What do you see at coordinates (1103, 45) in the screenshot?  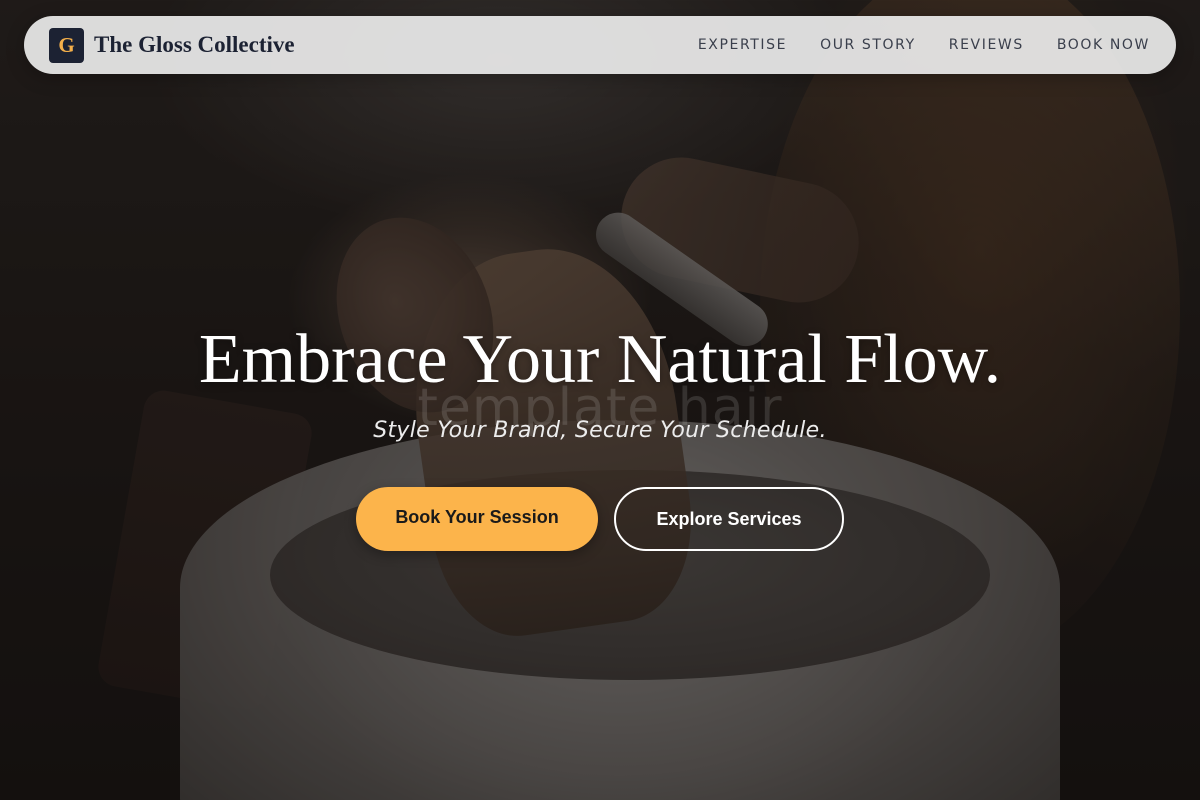 I see `nav-link-book-now: BOOK NOW` at bounding box center [1103, 45].